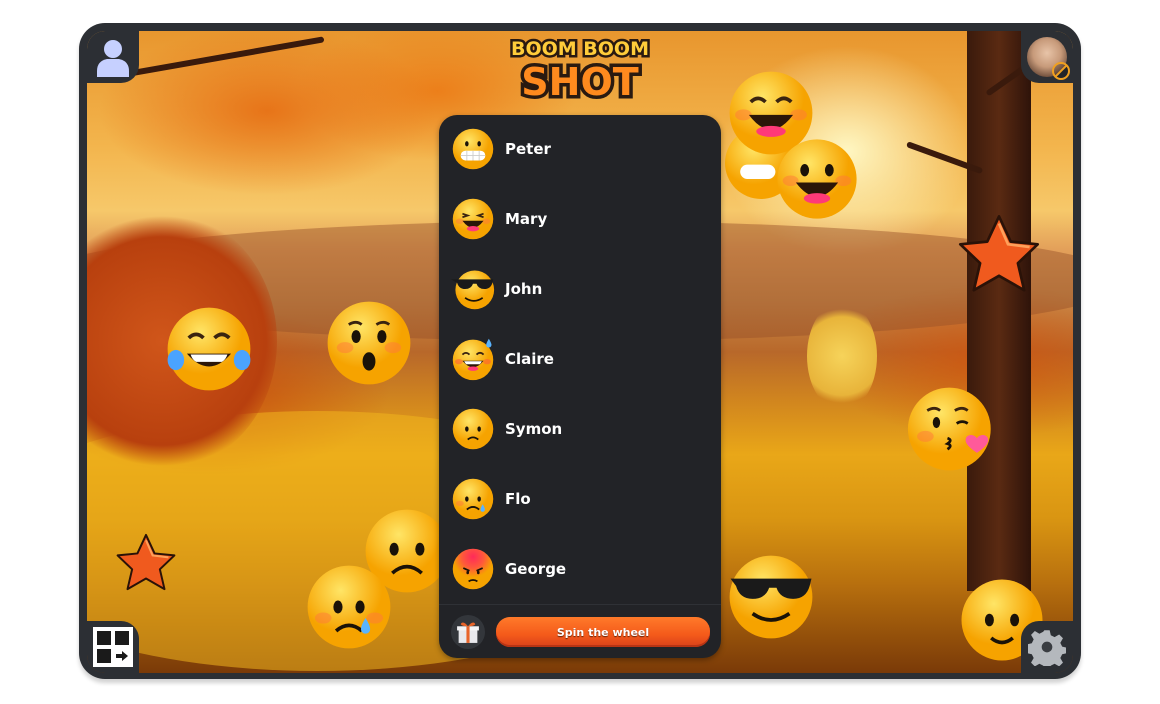  What do you see at coordinates (580, 604) in the screenshot?
I see `panel-divider` at bounding box center [580, 604].